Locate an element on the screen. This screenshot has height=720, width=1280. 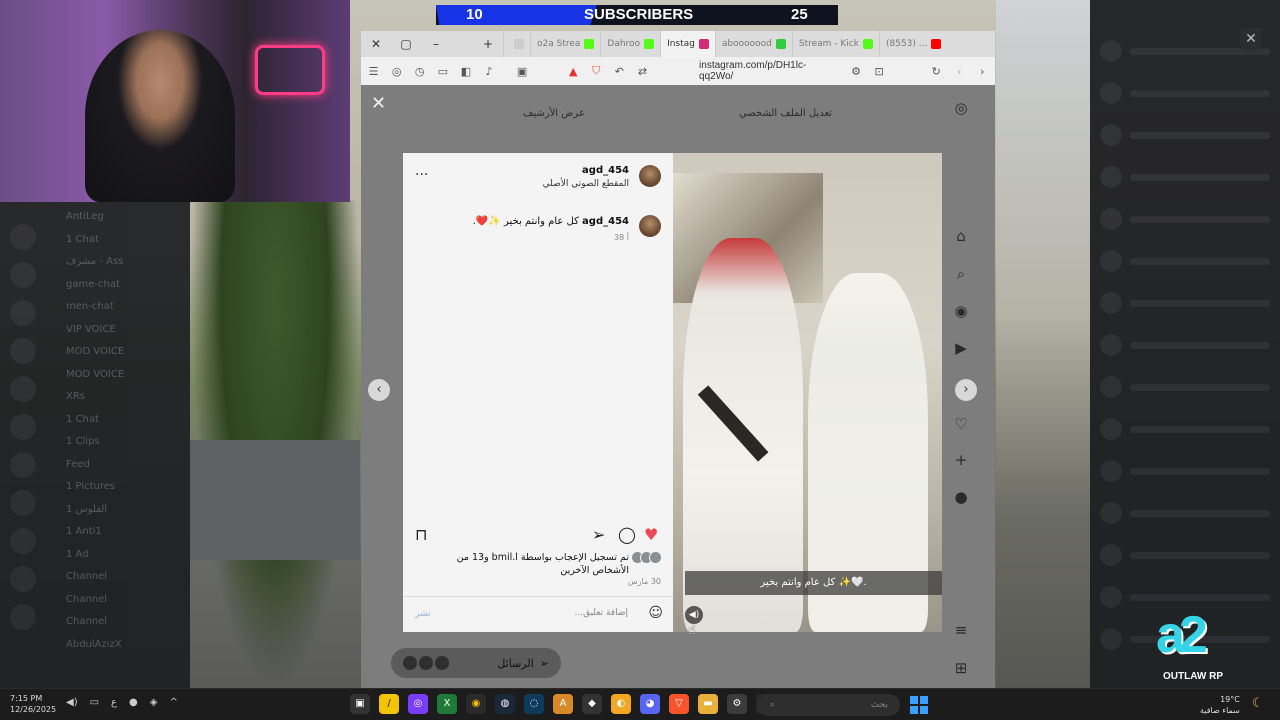
channel-item: AntiLeg is located at coordinates (95, 217).